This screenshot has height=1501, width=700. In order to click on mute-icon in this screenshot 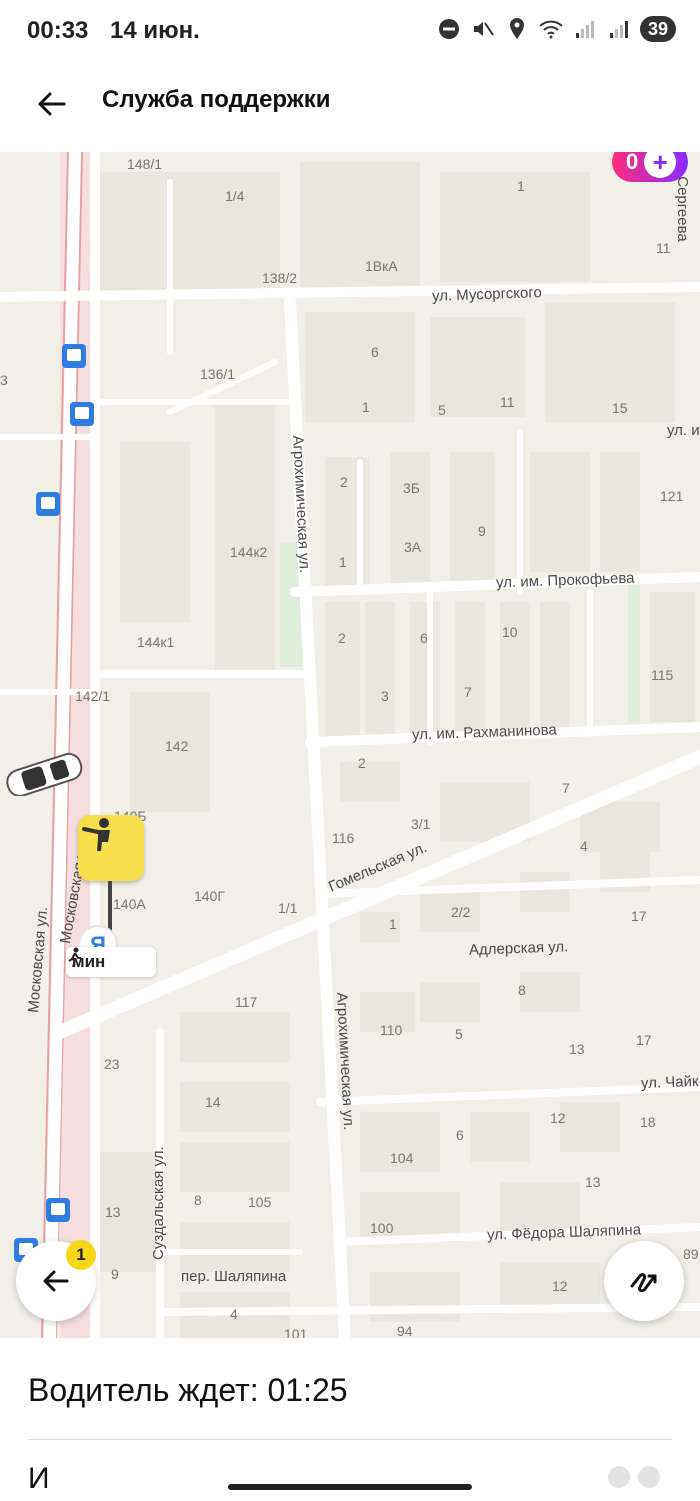, I will do `click(483, 29)`.